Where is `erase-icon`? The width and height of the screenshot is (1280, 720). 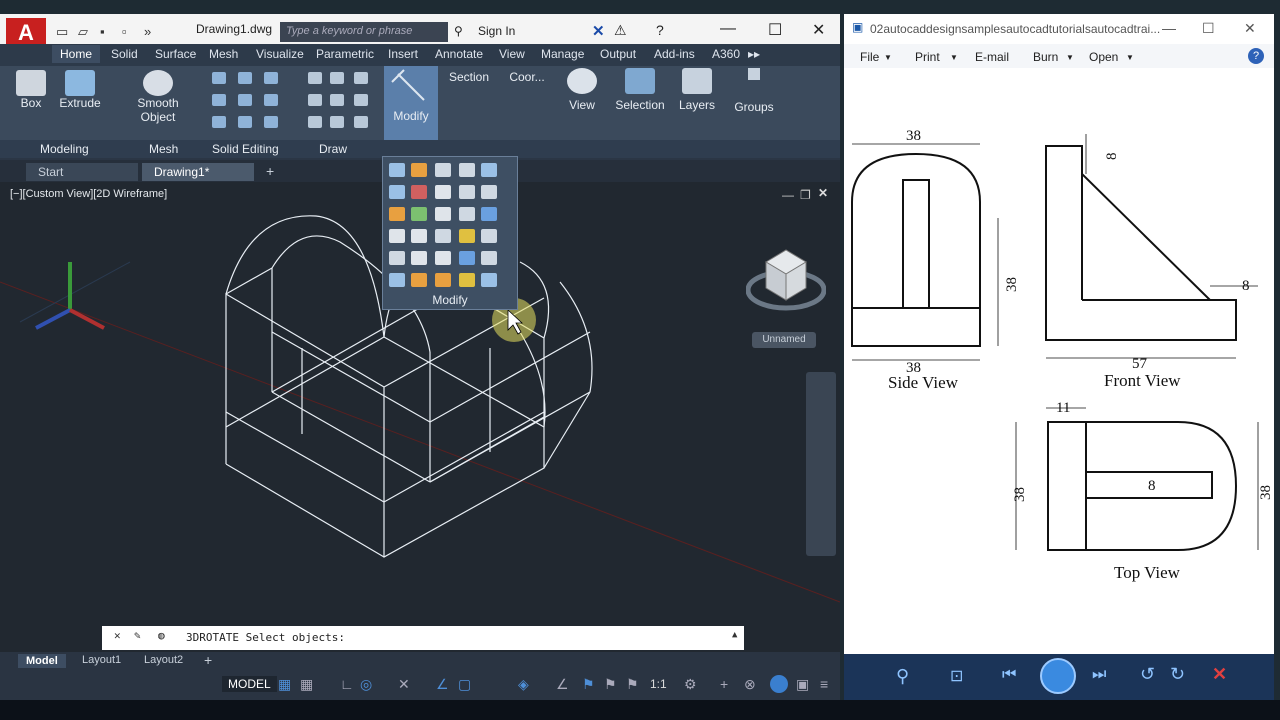
erase-icon is located at coordinates (397, 214).